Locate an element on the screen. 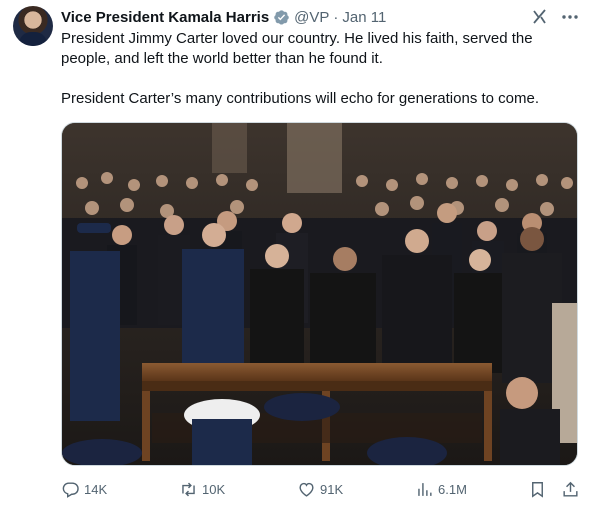 The image size is (590, 506). more-options-icon is located at coordinates (570, 17).